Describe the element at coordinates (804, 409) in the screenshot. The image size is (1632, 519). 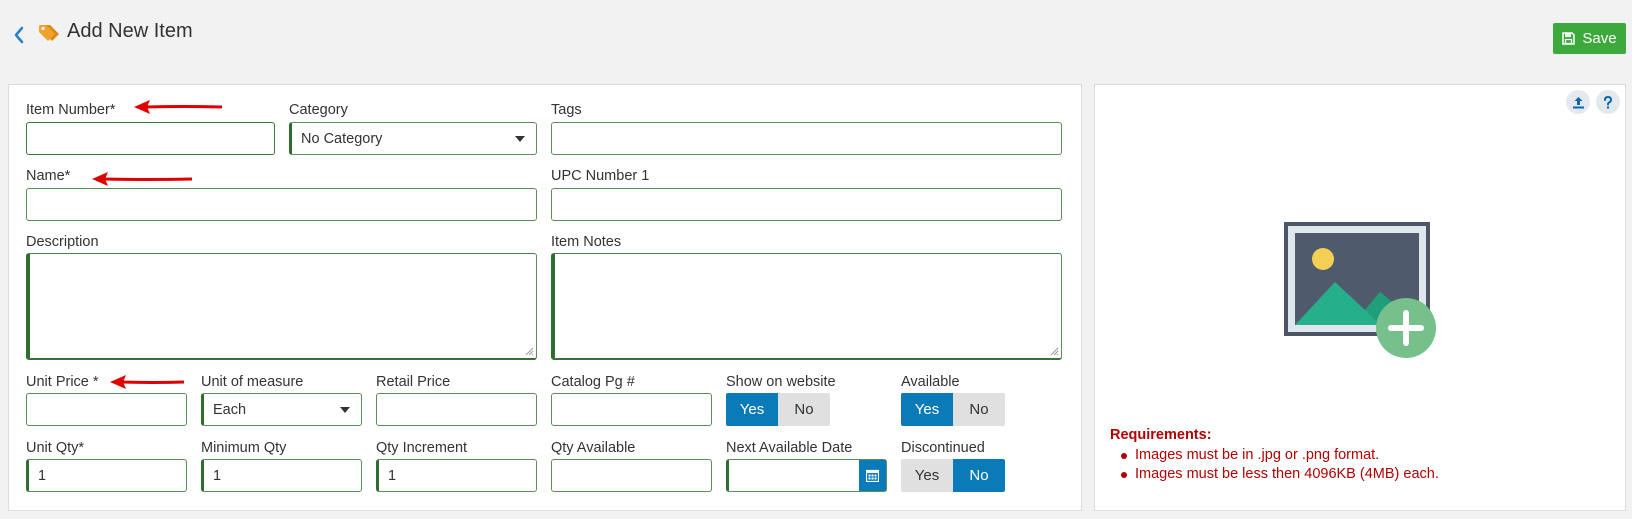
I see `show-on-website-no-button: No` at that location.